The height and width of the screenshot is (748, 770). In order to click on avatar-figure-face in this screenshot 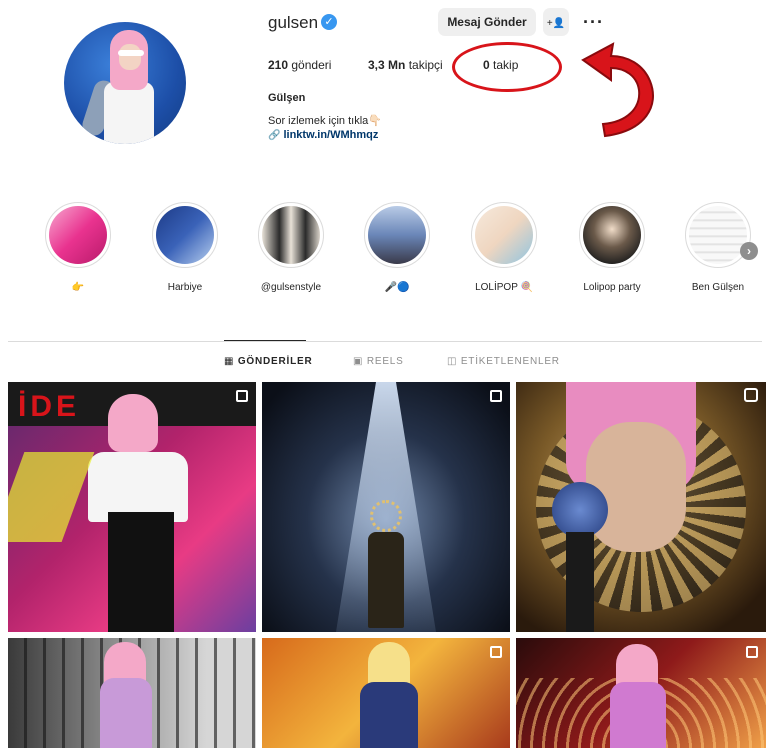, I will do `click(130, 57)`.